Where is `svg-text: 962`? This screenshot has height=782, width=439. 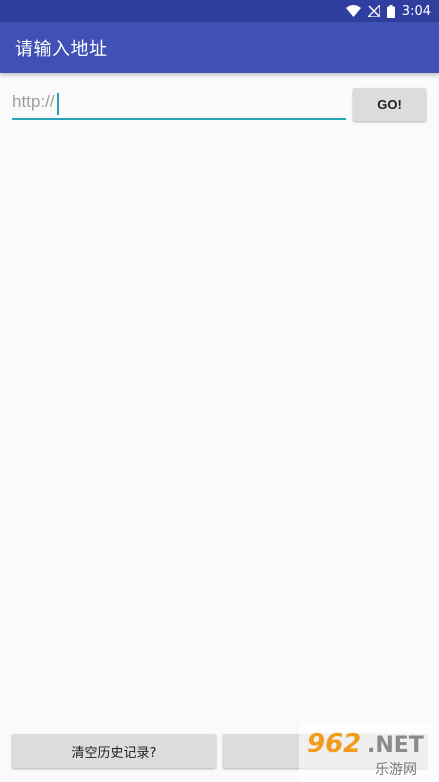 svg-text: 962 is located at coordinates (334, 744).